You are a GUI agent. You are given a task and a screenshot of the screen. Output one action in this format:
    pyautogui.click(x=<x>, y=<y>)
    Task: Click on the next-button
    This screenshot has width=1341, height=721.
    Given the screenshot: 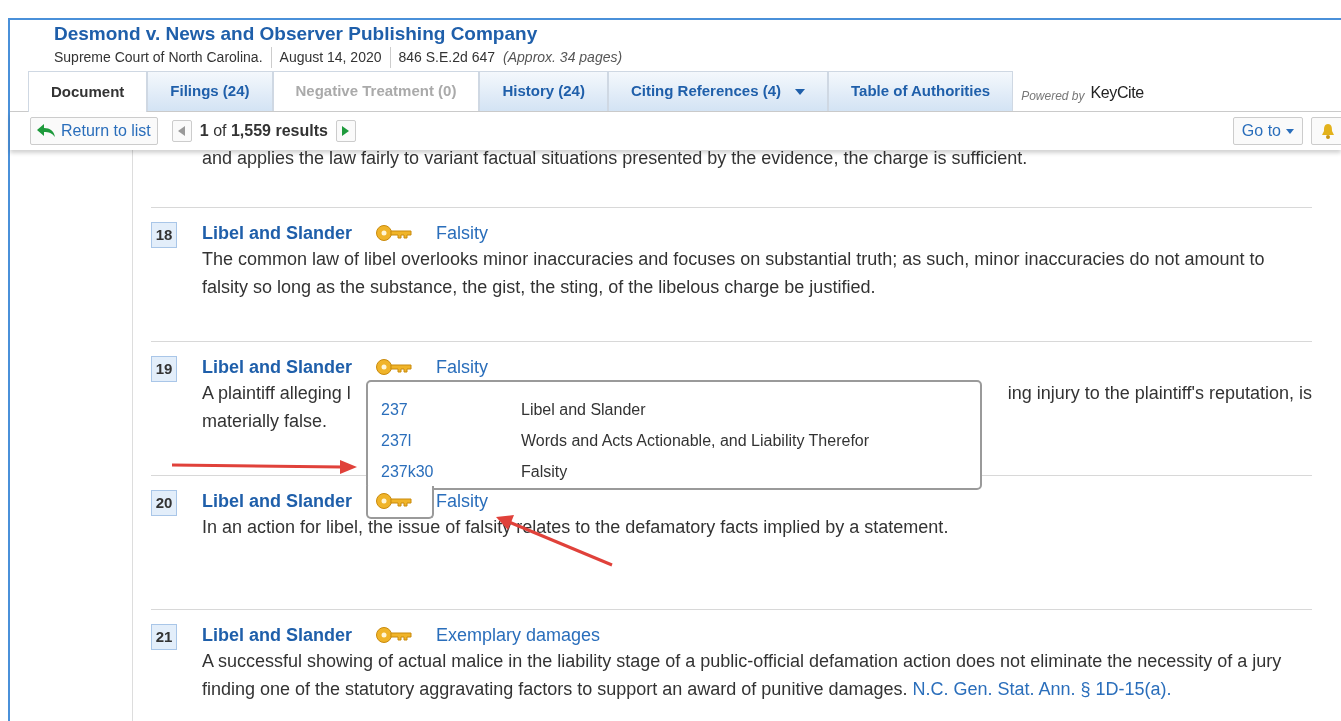 What is the action you would take?
    pyautogui.click(x=345, y=131)
    